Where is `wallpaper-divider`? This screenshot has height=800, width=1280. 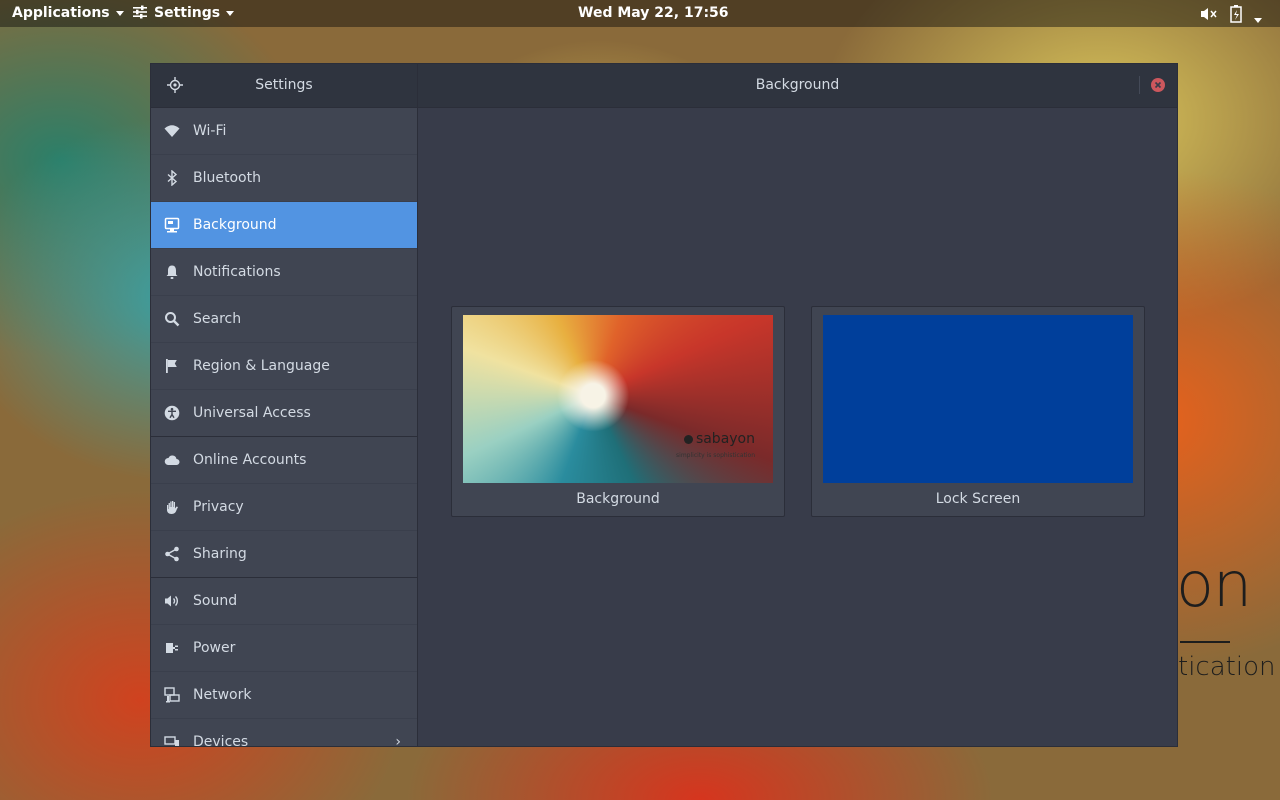 wallpaper-divider is located at coordinates (1205, 642).